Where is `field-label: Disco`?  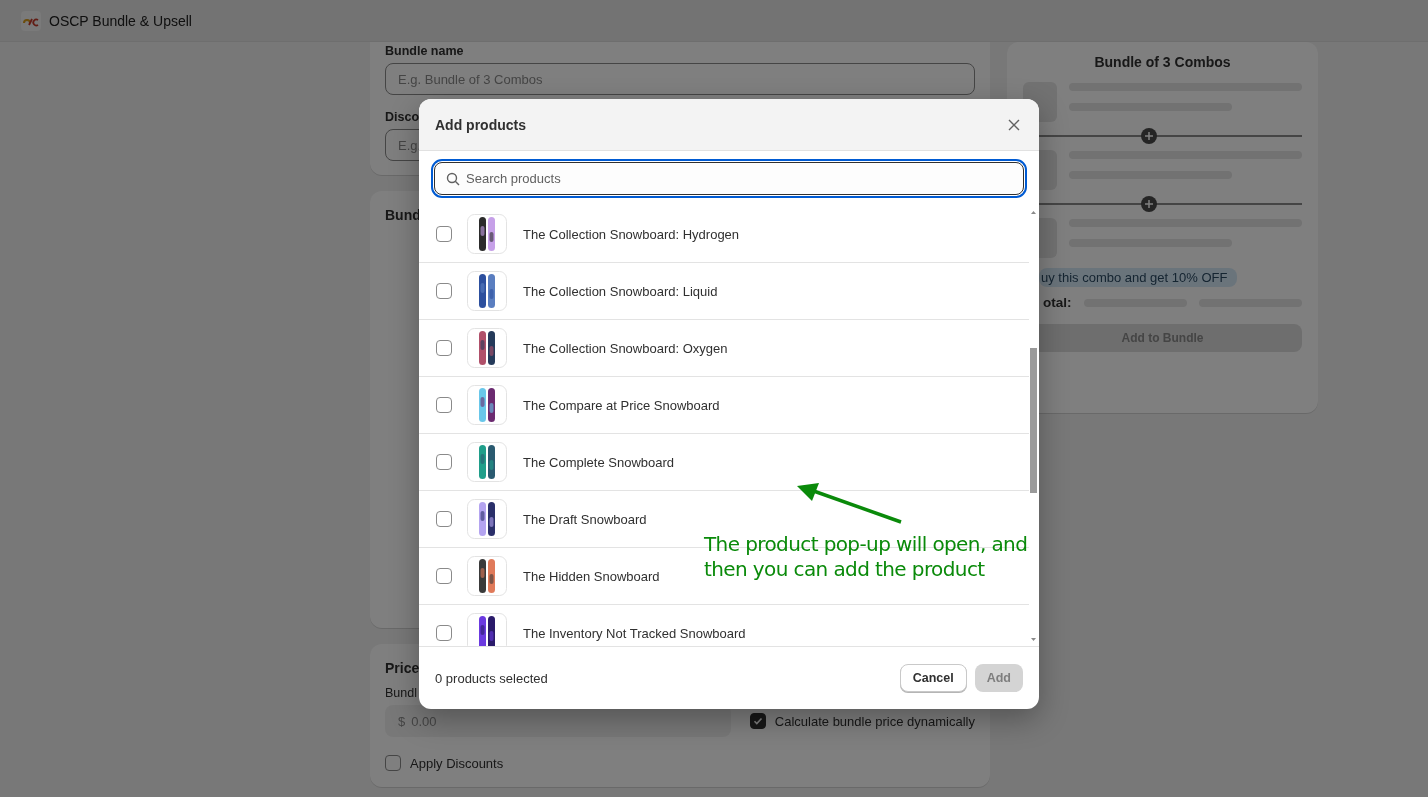 field-label: Disco is located at coordinates (402, 117).